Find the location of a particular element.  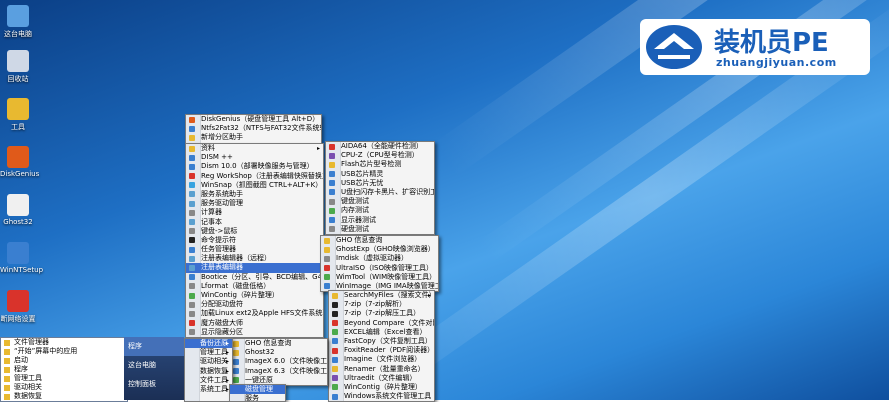

start-menu-link: 程序 is located at coordinates (154, 346).